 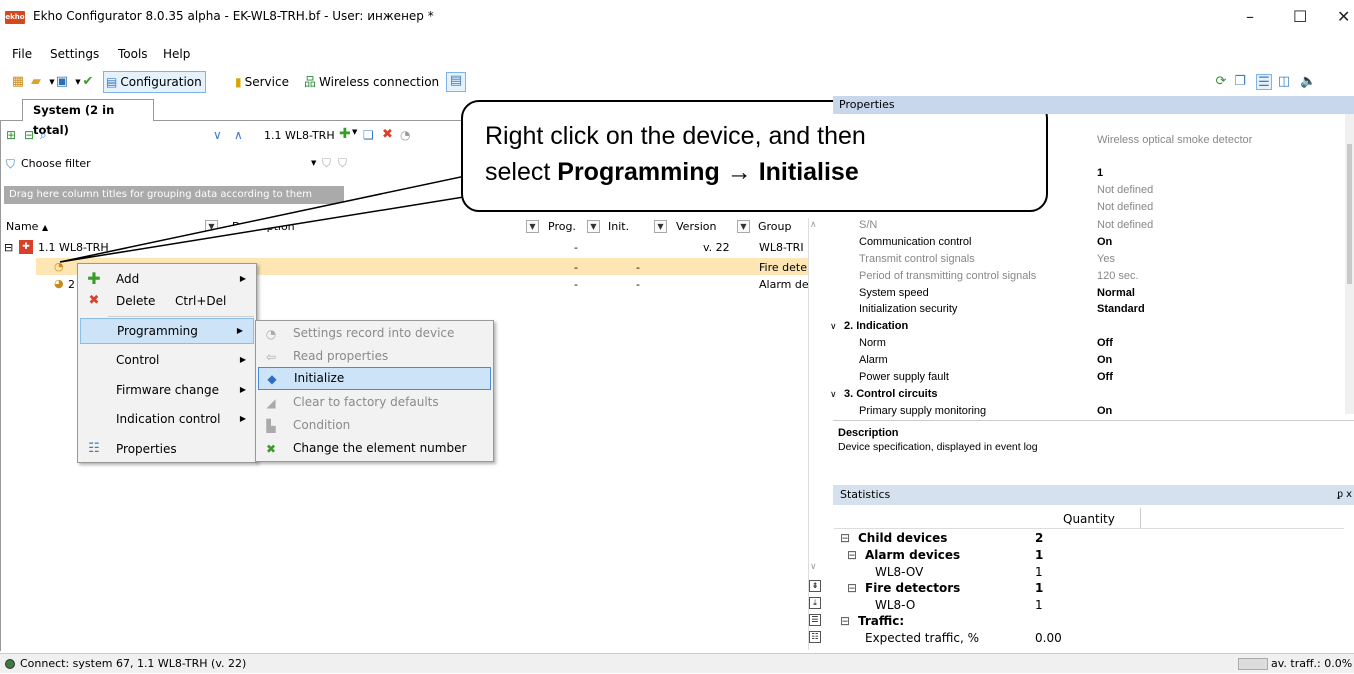 I want to click on stat-label: Alarm devices, so click(x=913, y=555).